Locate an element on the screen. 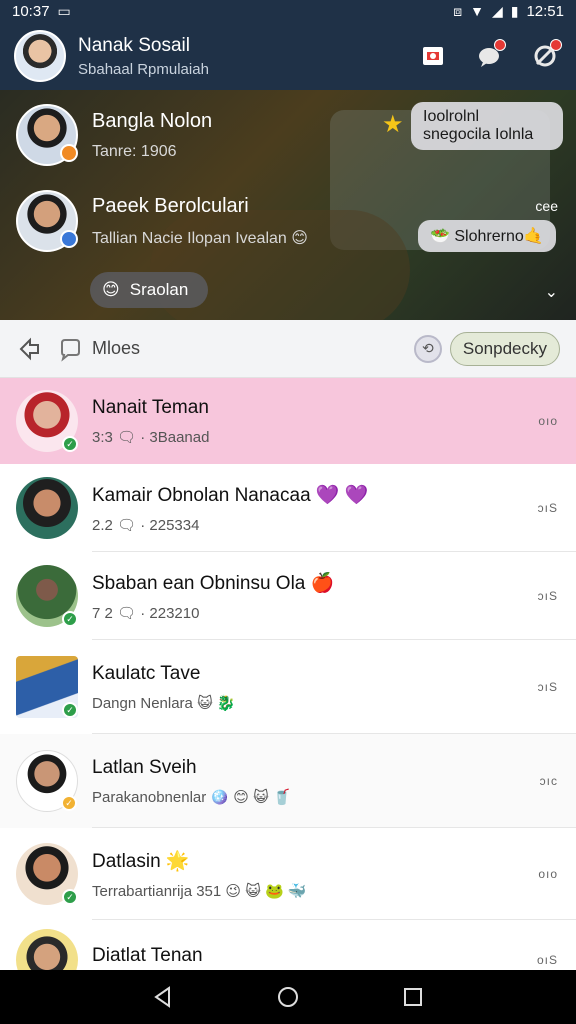  preview-name: Bangla Nolon is located at coordinates (152, 120).